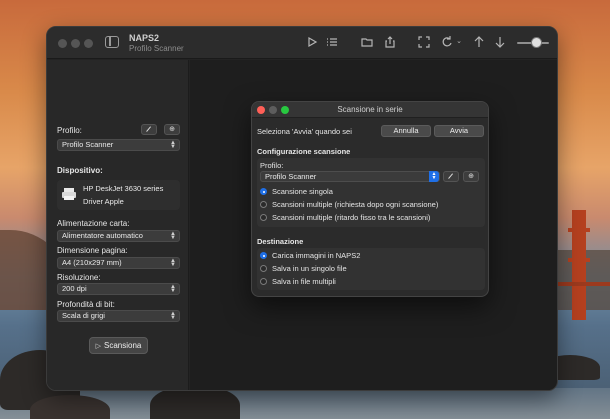 The width and height of the screenshot is (610, 419). I want to click on bit-depth-select: Scala di grigi ▲ ▼, so click(118, 316).